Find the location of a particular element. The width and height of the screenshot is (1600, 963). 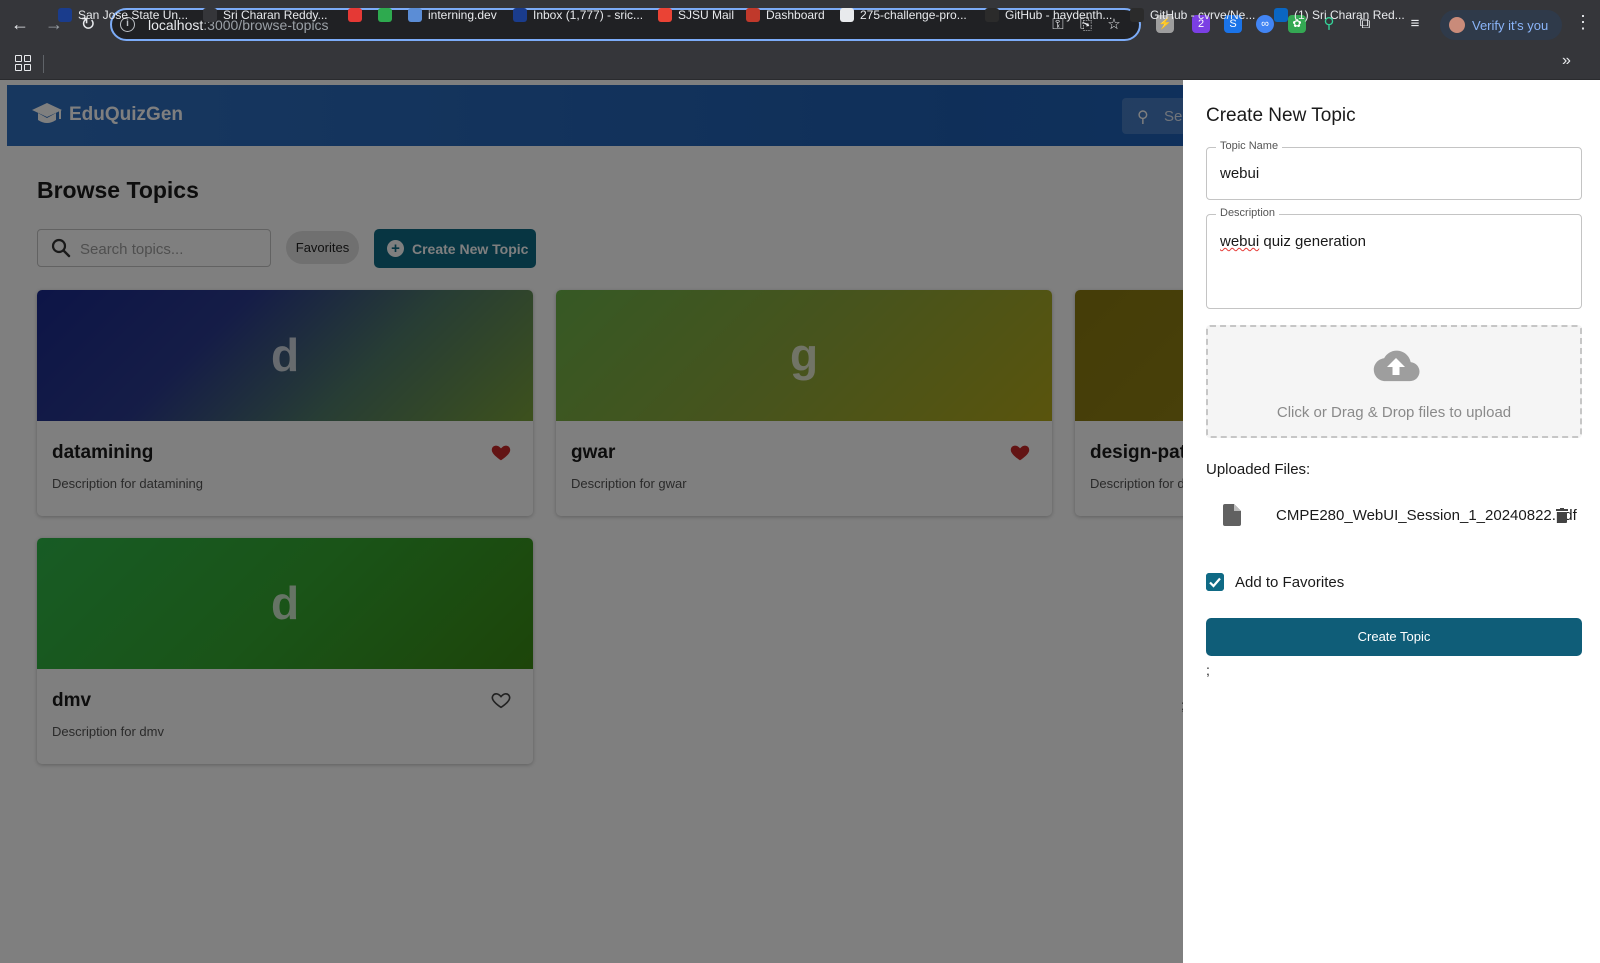

linkedin-icon is located at coordinates (1281, 15).